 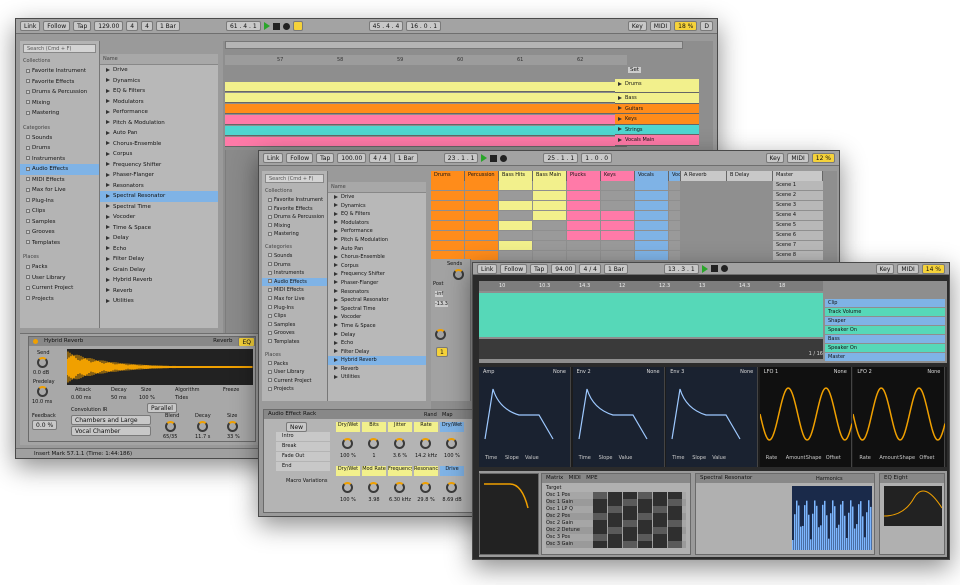 What do you see at coordinates (294, 389) in the screenshot?
I see `place-2-projects: Projects` at bounding box center [294, 389].